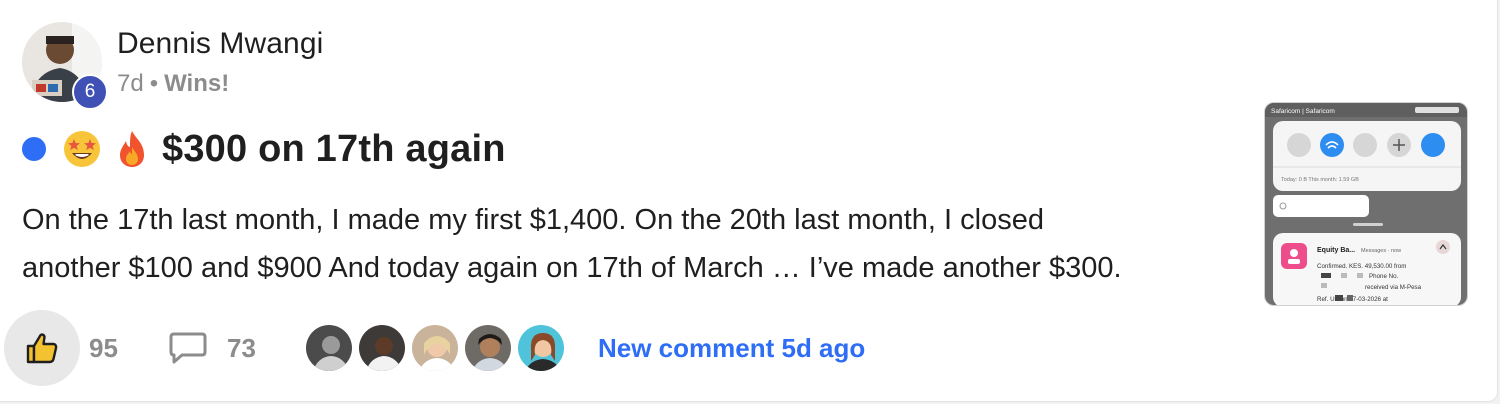  What do you see at coordinates (241, 348) in the screenshot?
I see `comment-count: 73` at bounding box center [241, 348].